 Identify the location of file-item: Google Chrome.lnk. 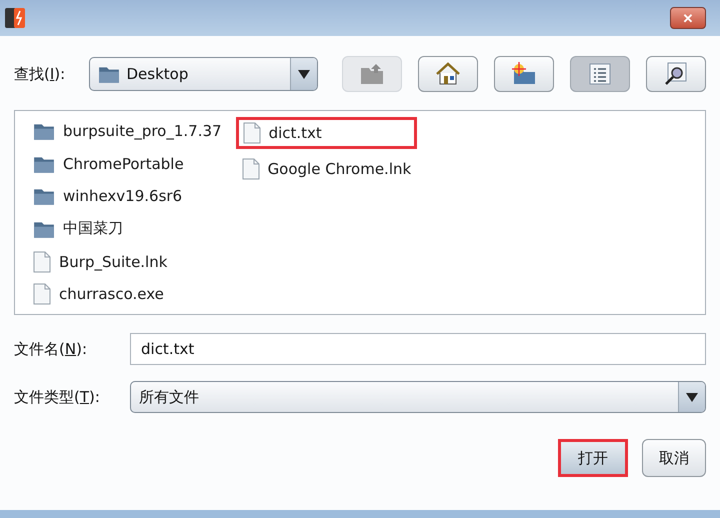
(327, 169).